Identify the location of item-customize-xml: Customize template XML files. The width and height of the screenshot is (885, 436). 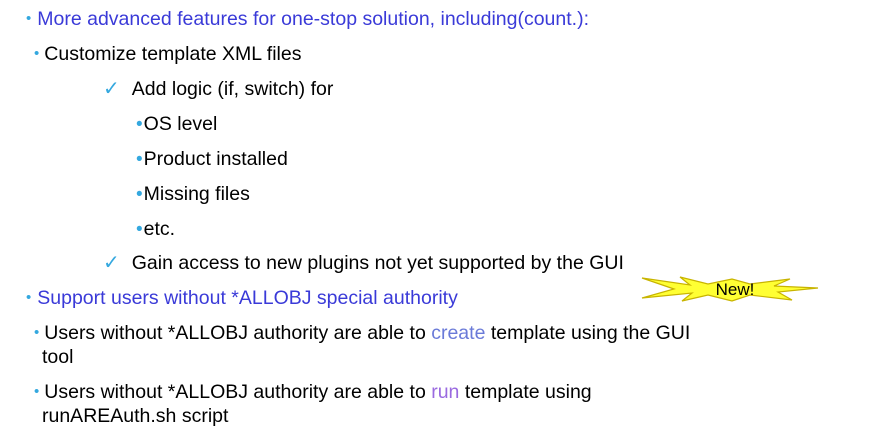
(173, 54).